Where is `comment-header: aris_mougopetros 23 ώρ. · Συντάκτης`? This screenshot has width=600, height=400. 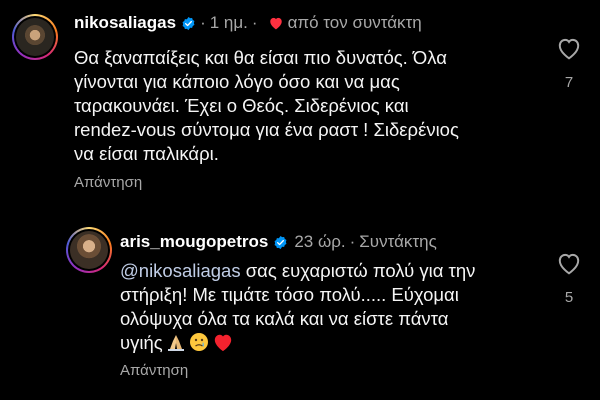 comment-header: aris_mougopetros 23 ώρ. · Συντάκτης is located at coordinates (278, 242).